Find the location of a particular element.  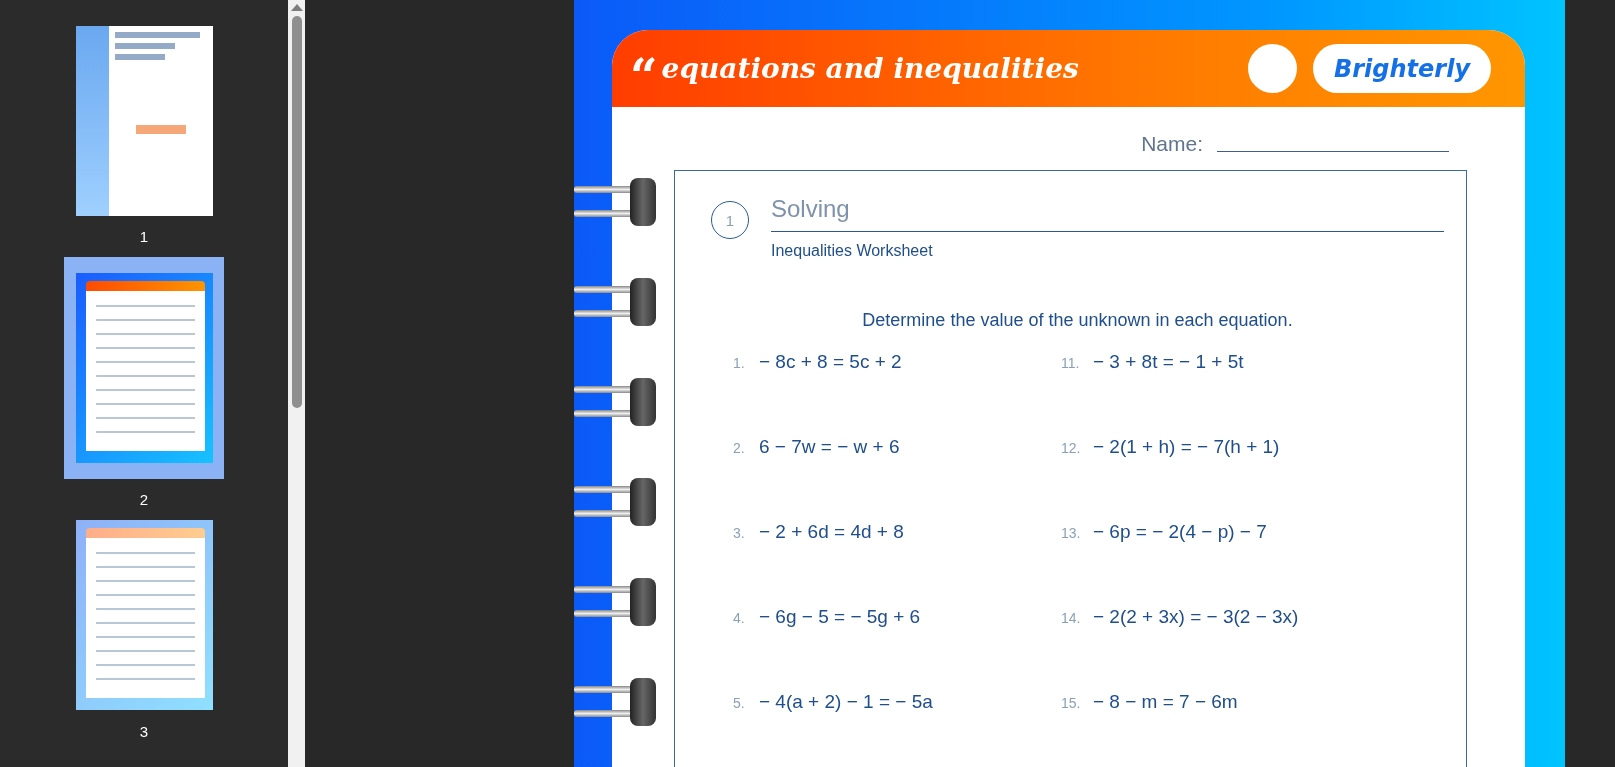

problem-number: 4. is located at coordinates (739, 618).